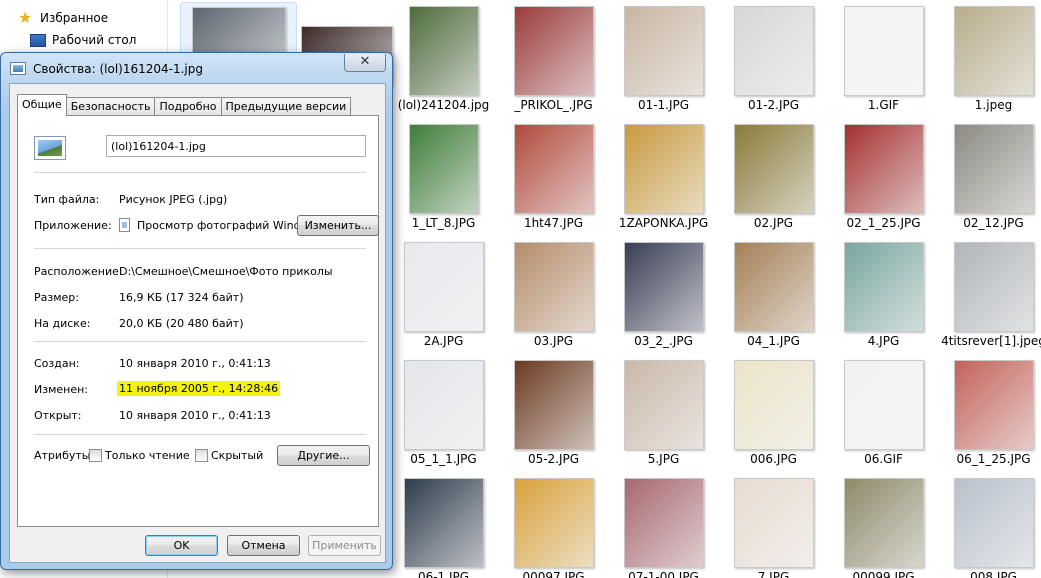 This screenshot has width=1041, height=578. I want to click on disk-size-label: На диске:, so click(62, 323).